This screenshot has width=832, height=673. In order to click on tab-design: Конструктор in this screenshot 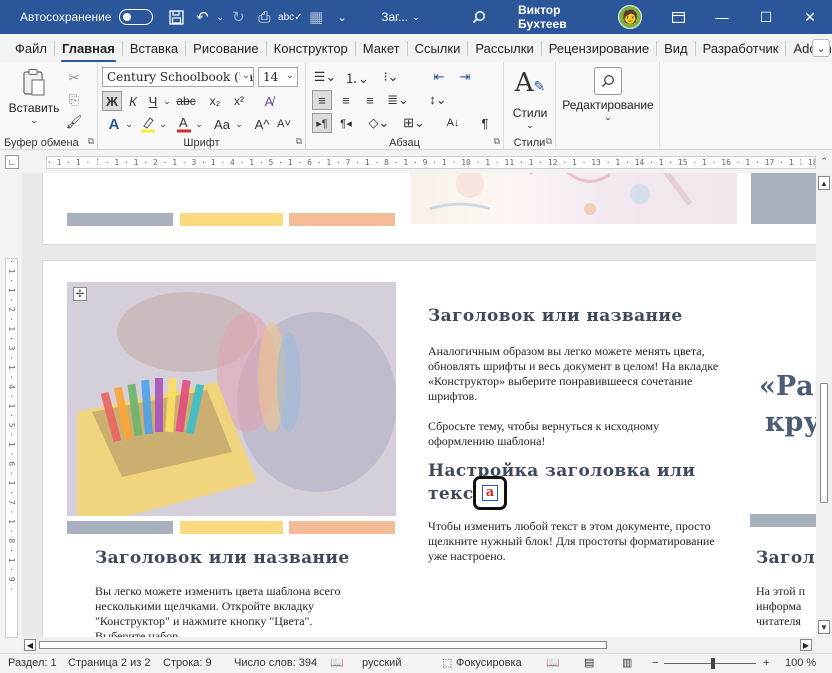, I will do `click(311, 48)`.